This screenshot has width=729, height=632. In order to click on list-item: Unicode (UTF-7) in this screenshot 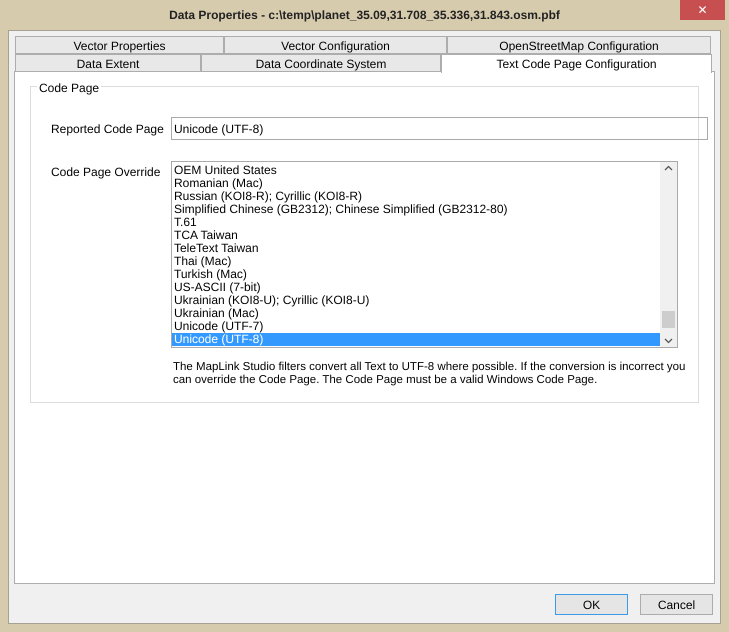, I will do `click(416, 326)`.